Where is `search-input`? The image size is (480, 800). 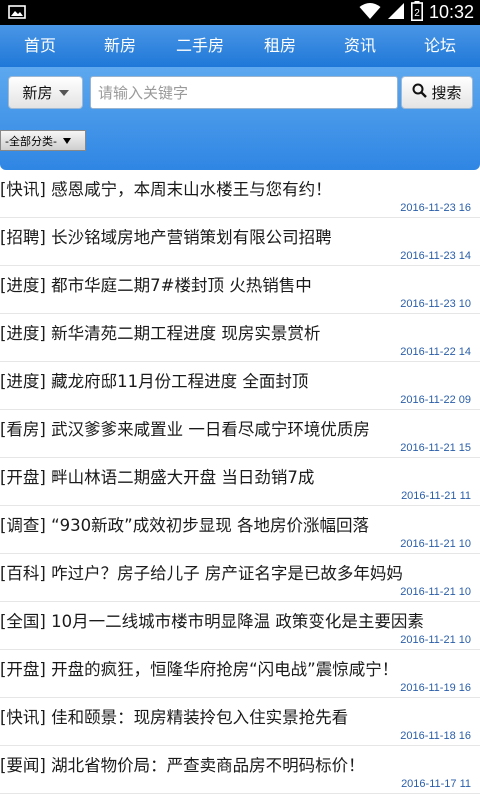
search-input is located at coordinates (244, 92).